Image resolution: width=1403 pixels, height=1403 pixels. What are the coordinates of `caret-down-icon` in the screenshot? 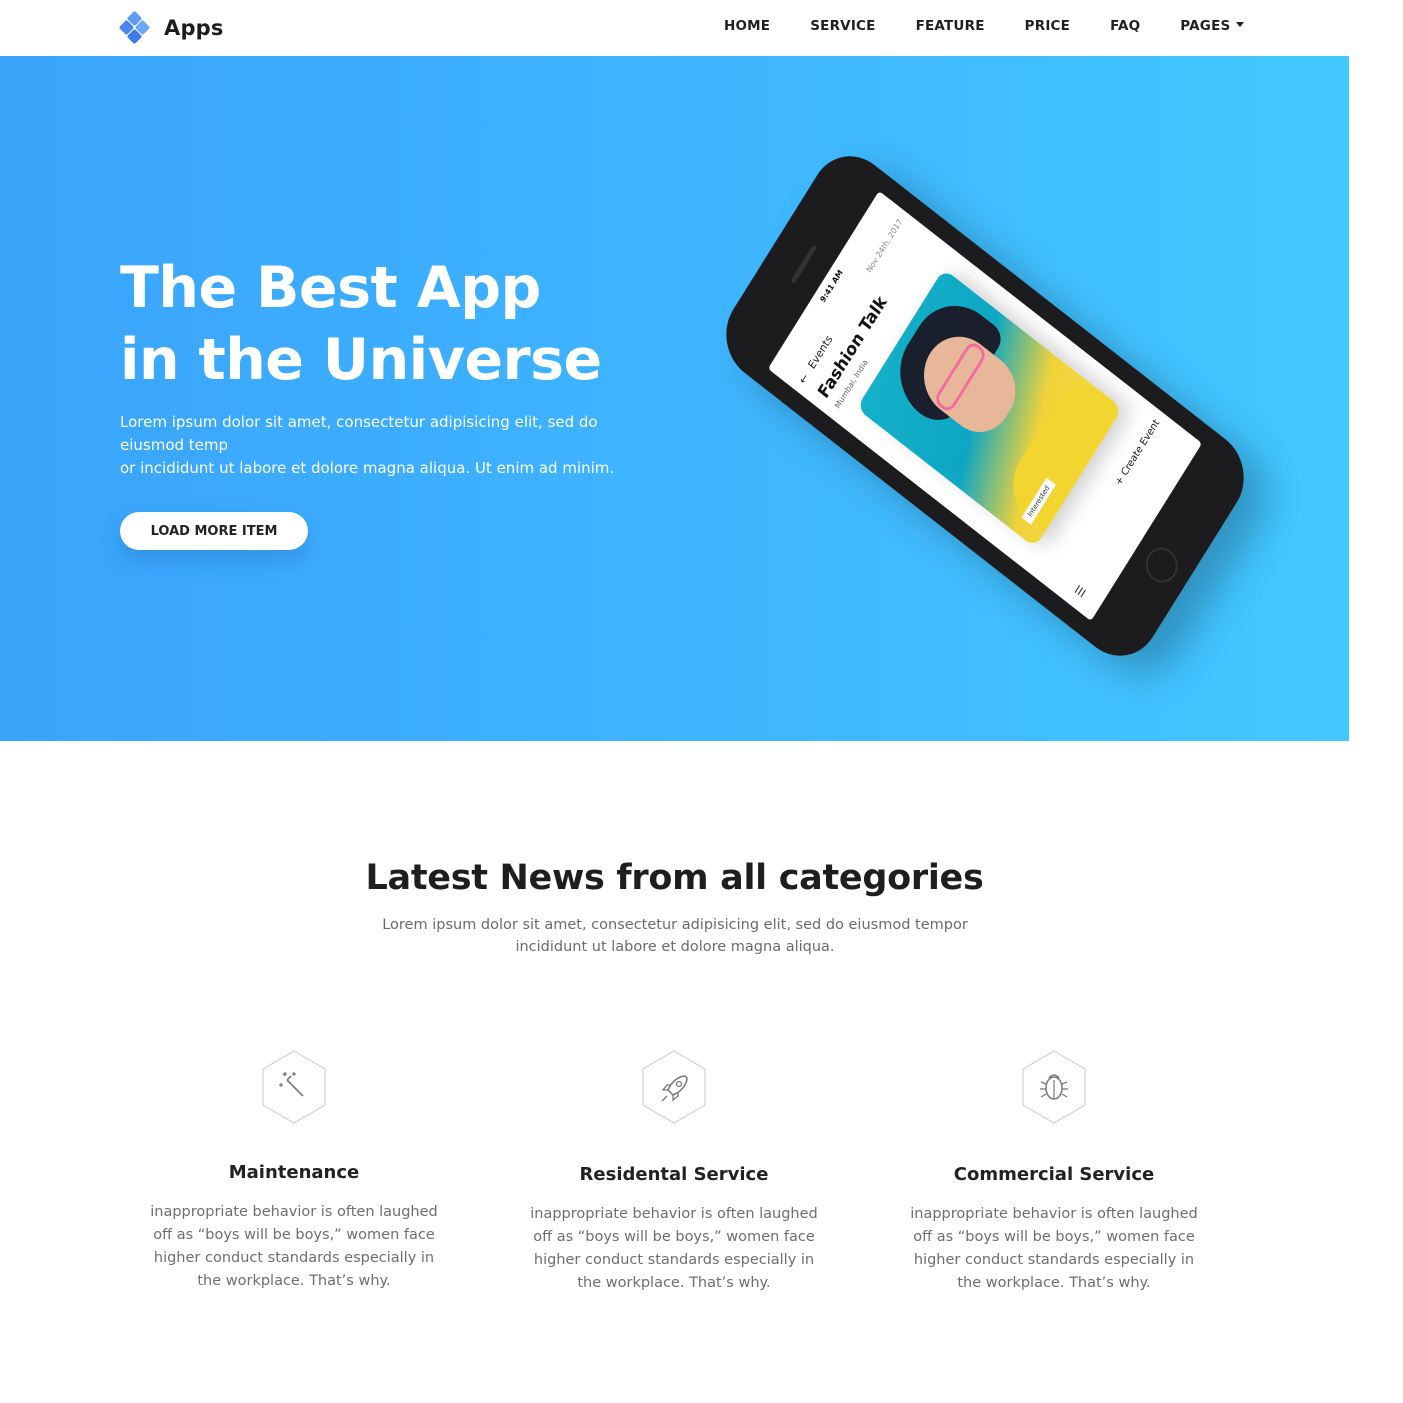 It's located at (1240, 24).